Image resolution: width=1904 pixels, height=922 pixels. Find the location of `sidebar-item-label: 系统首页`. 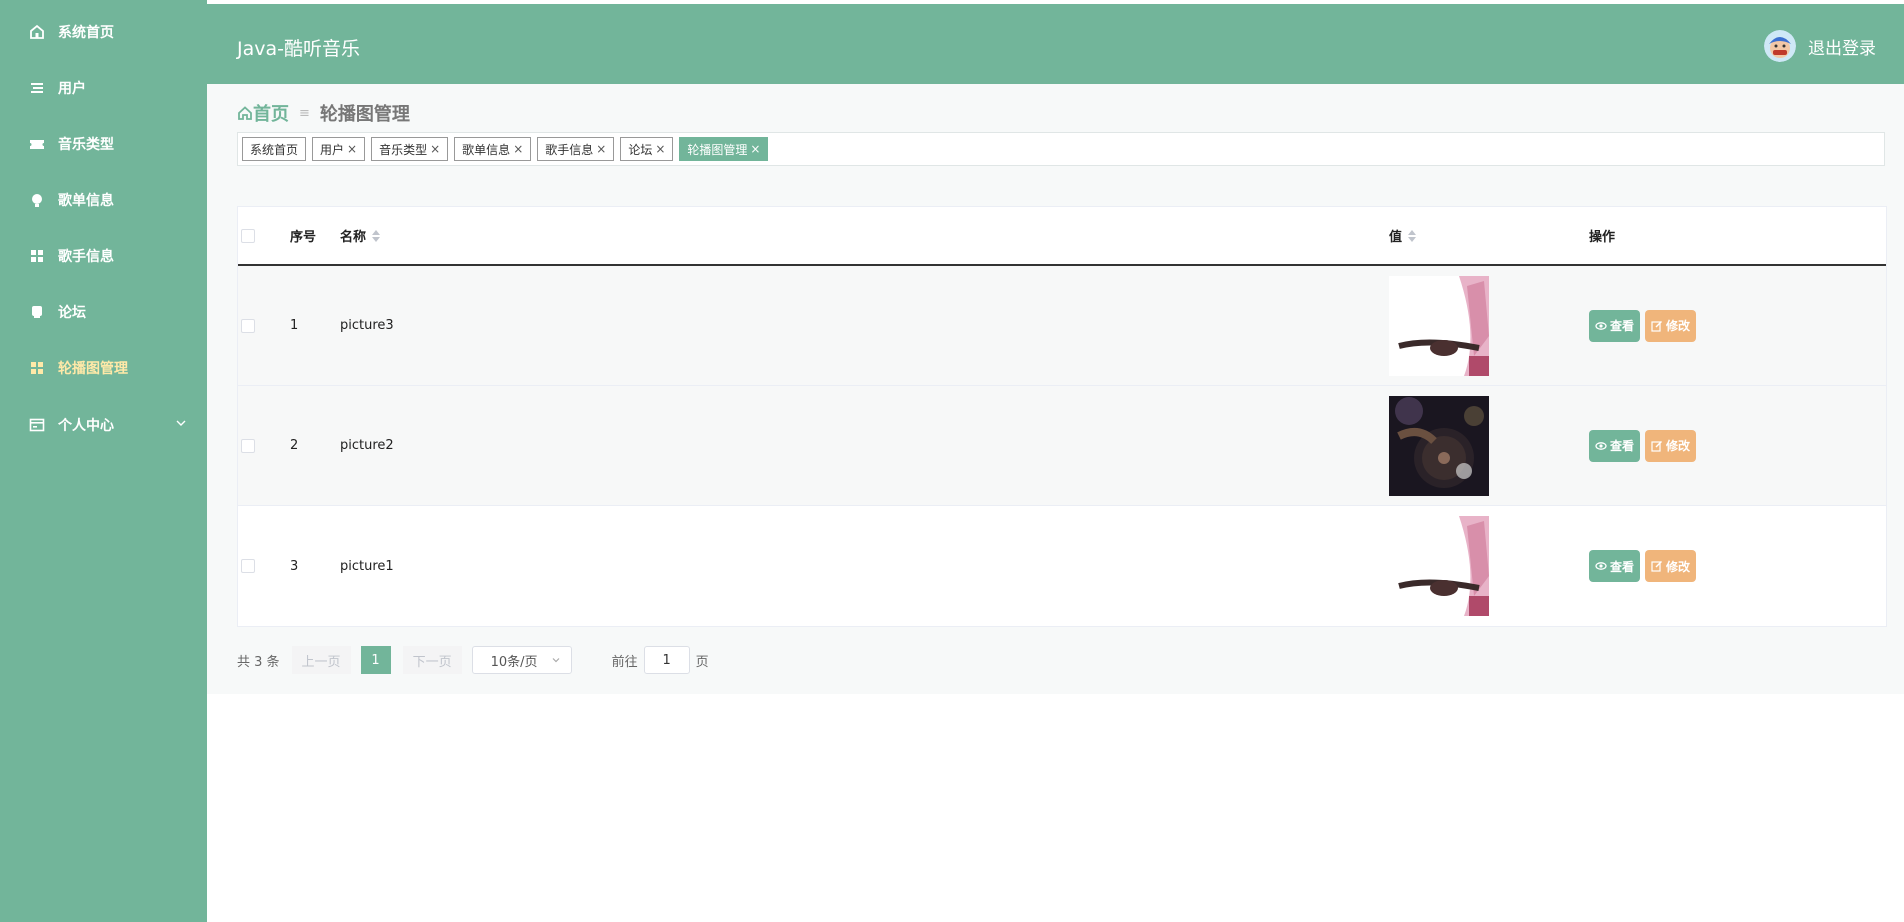

sidebar-item-label: 系统首页 is located at coordinates (86, 33).